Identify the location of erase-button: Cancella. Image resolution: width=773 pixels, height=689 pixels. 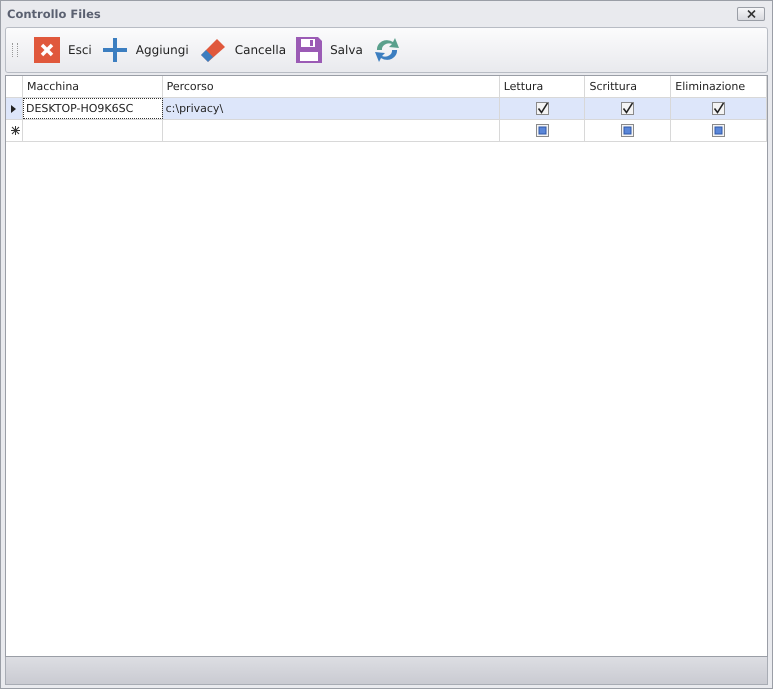
(242, 50).